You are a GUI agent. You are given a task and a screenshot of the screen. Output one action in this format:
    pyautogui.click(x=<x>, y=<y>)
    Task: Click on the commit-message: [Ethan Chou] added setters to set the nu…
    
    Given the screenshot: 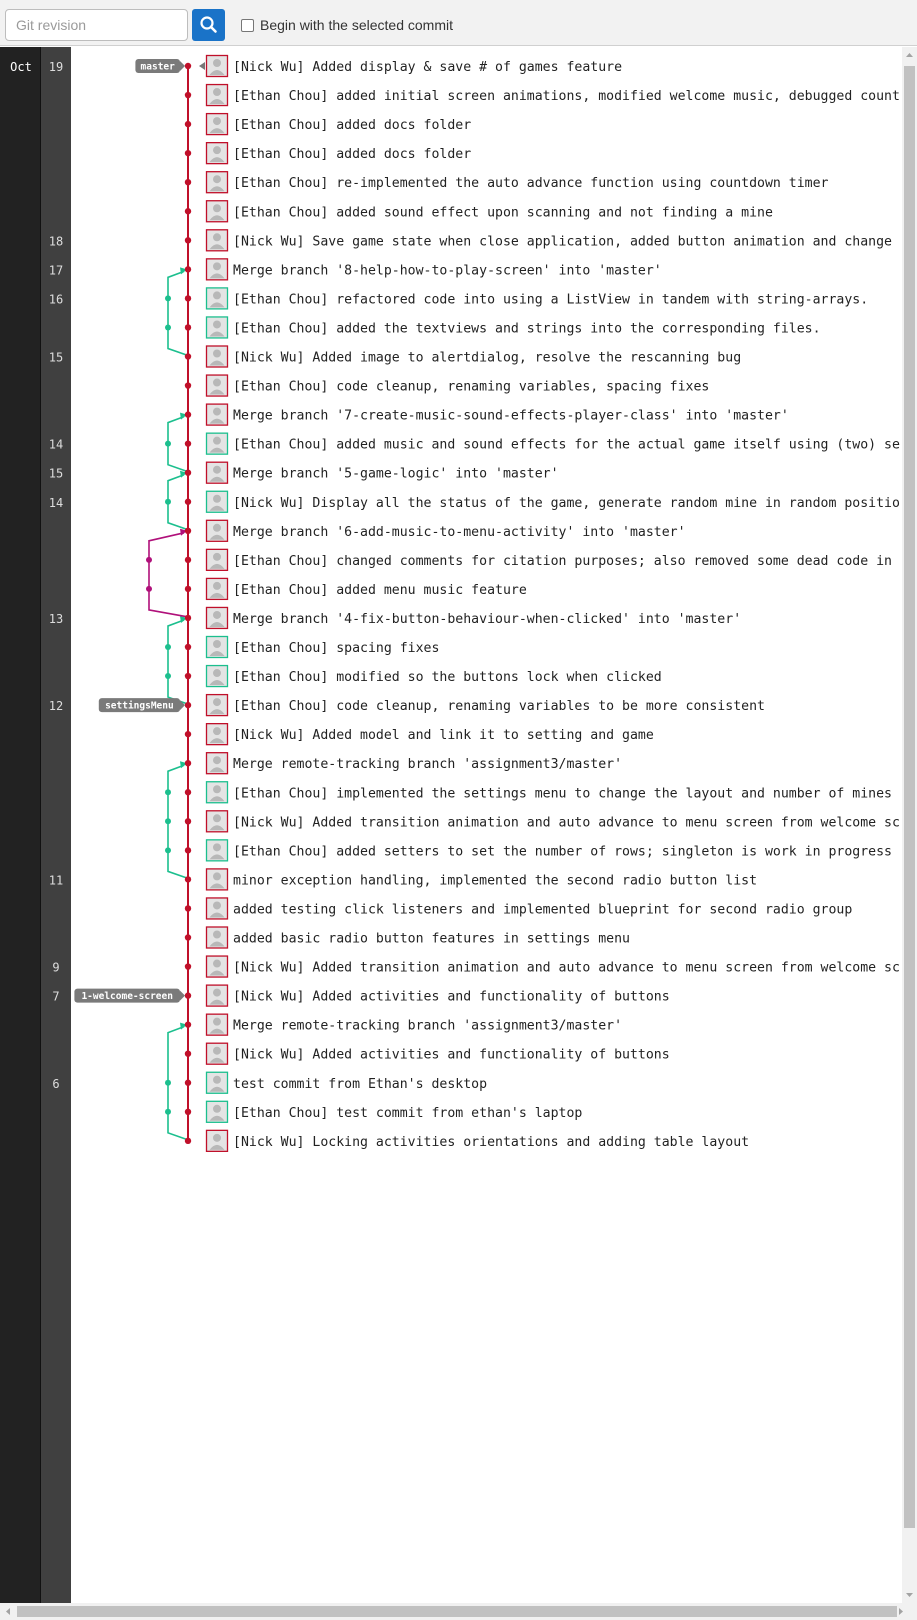 What is the action you would take?
    pyautogui.click(x=562, y=851)
    